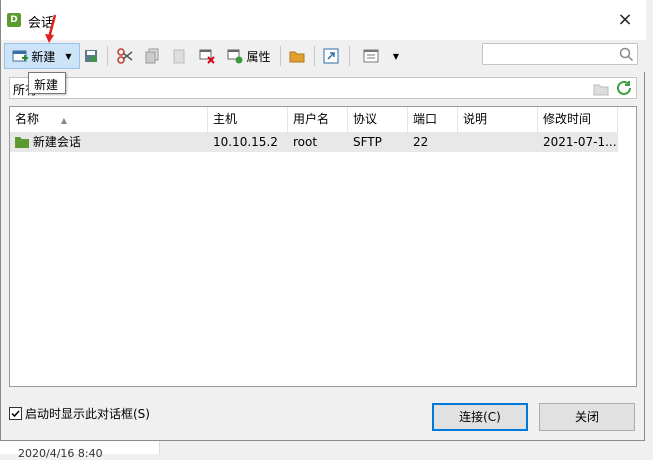 This screenshot has width=653, height=460. What do you see at coordinates (109, 119) in the screenshot?
I see `column-header-name: 名称 ▲` at bounding box center [109, 119].